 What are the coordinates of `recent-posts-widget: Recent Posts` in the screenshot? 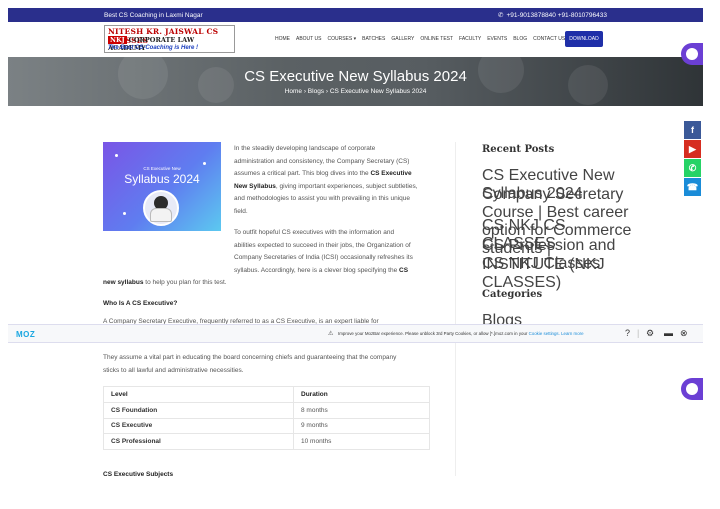 It's located at (518, 149).